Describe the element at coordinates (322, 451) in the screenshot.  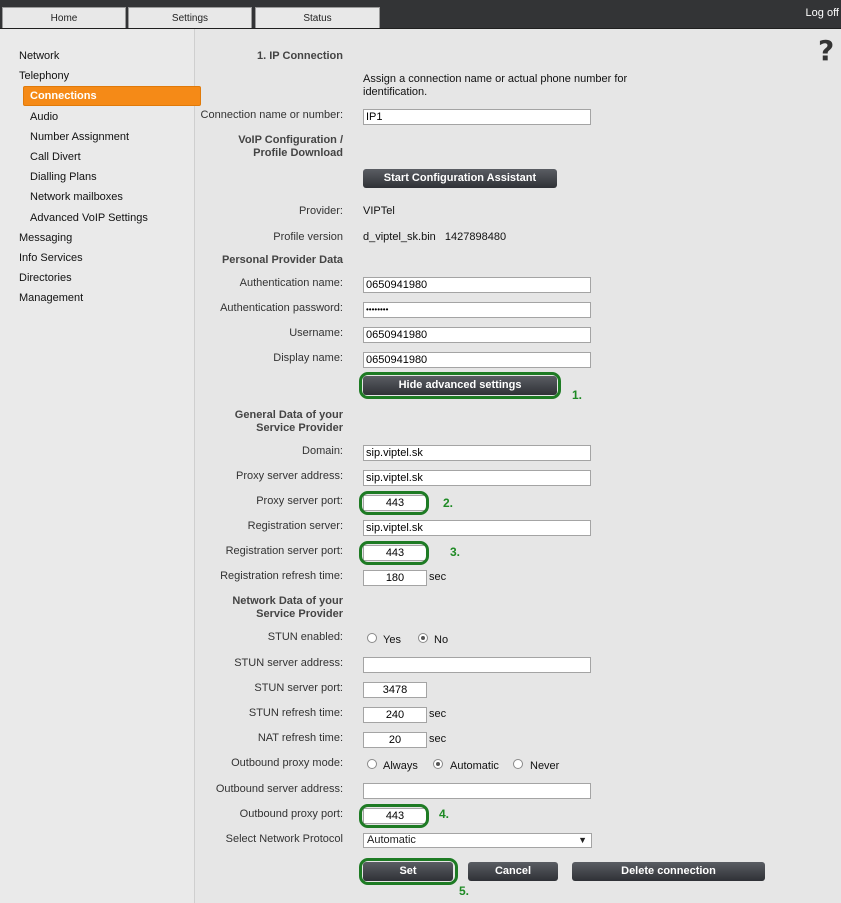
I see `domain-label: Domain:` at that location.